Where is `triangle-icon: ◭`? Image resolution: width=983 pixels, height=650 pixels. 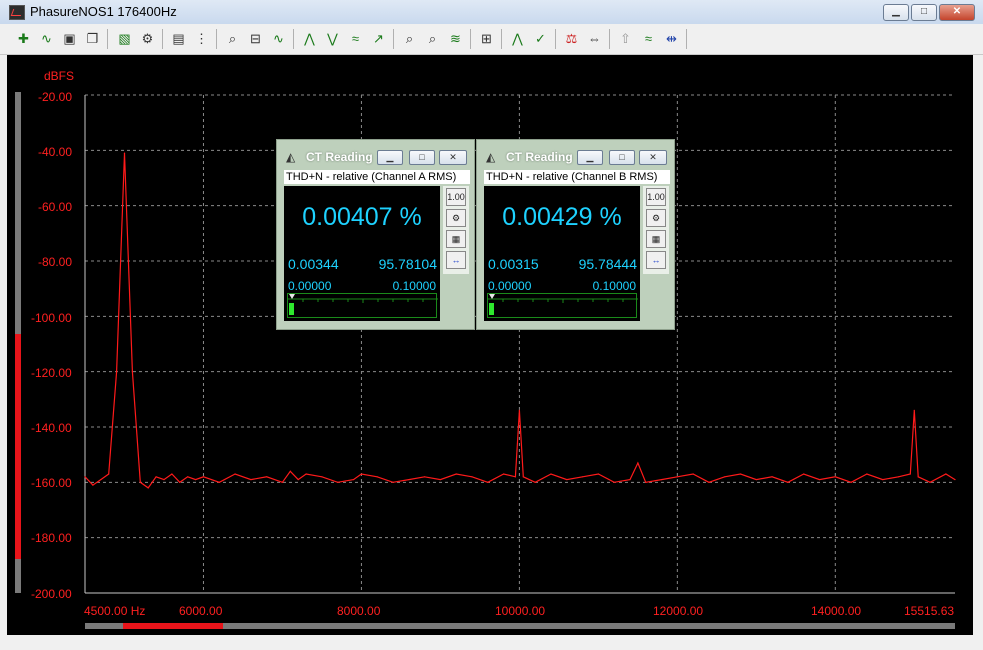
triangle-icon: ◭ is located at coordinates (291, 157).